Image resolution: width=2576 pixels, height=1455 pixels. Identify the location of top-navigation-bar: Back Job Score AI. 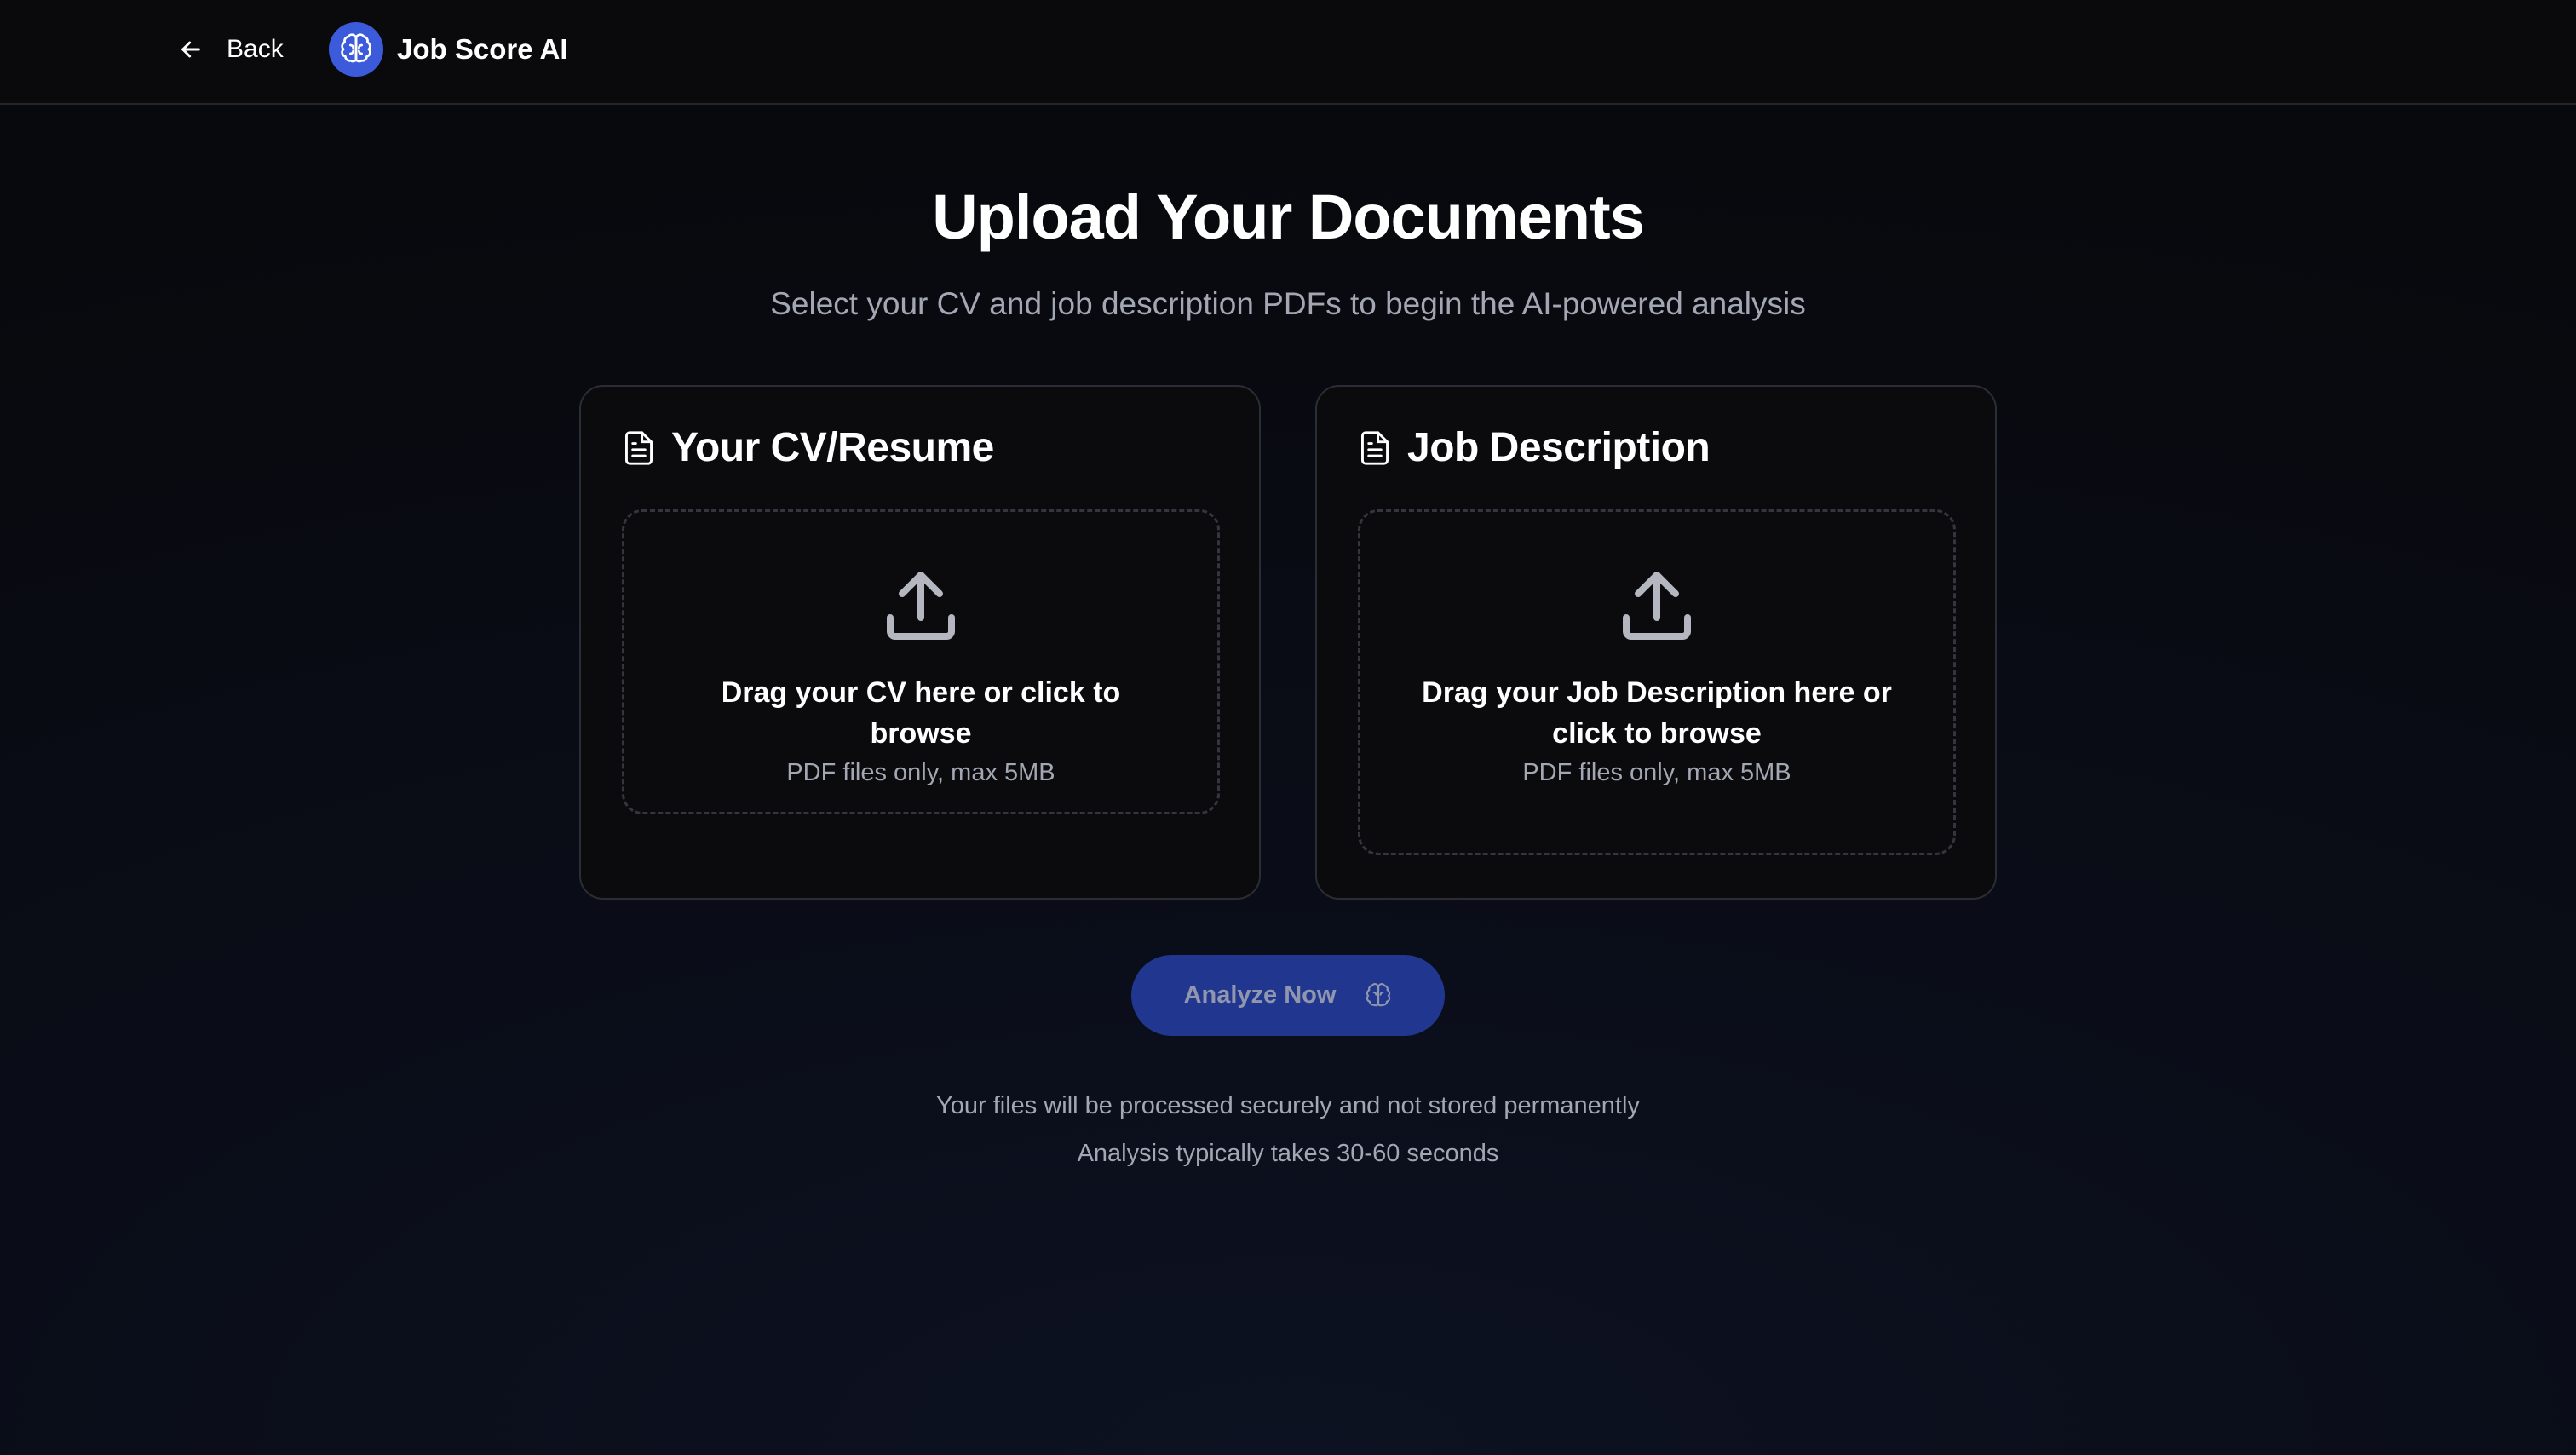
(1288, 52).